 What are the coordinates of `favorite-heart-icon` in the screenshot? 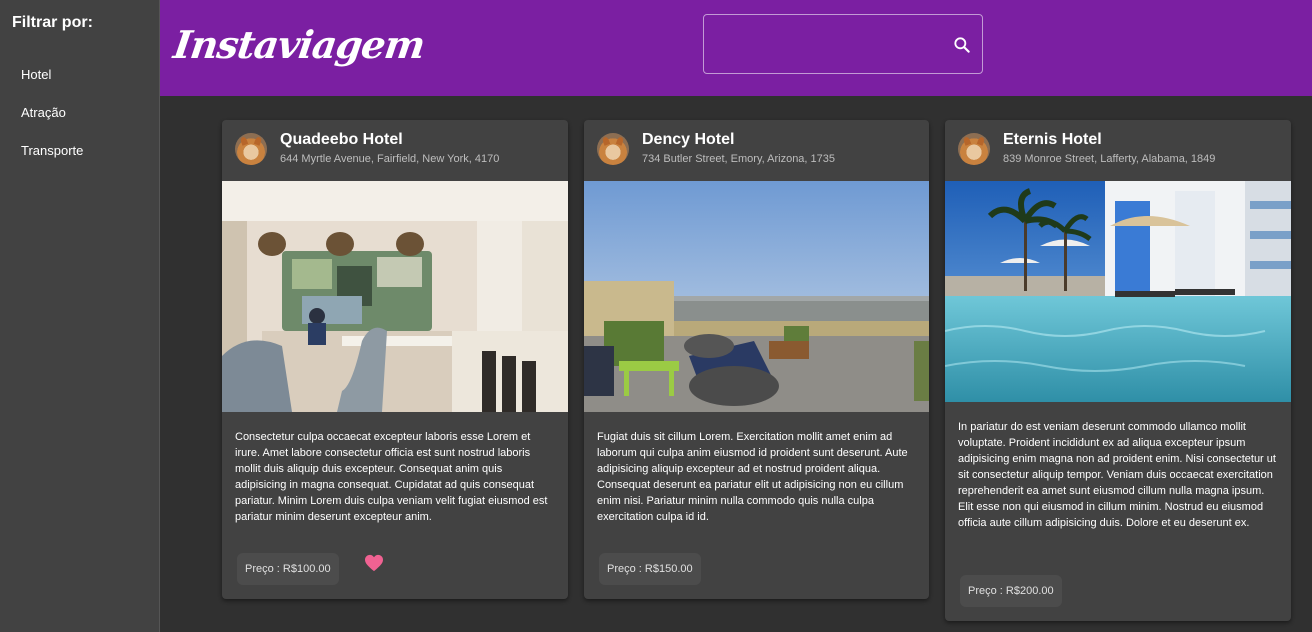 It's located at (374, 563).